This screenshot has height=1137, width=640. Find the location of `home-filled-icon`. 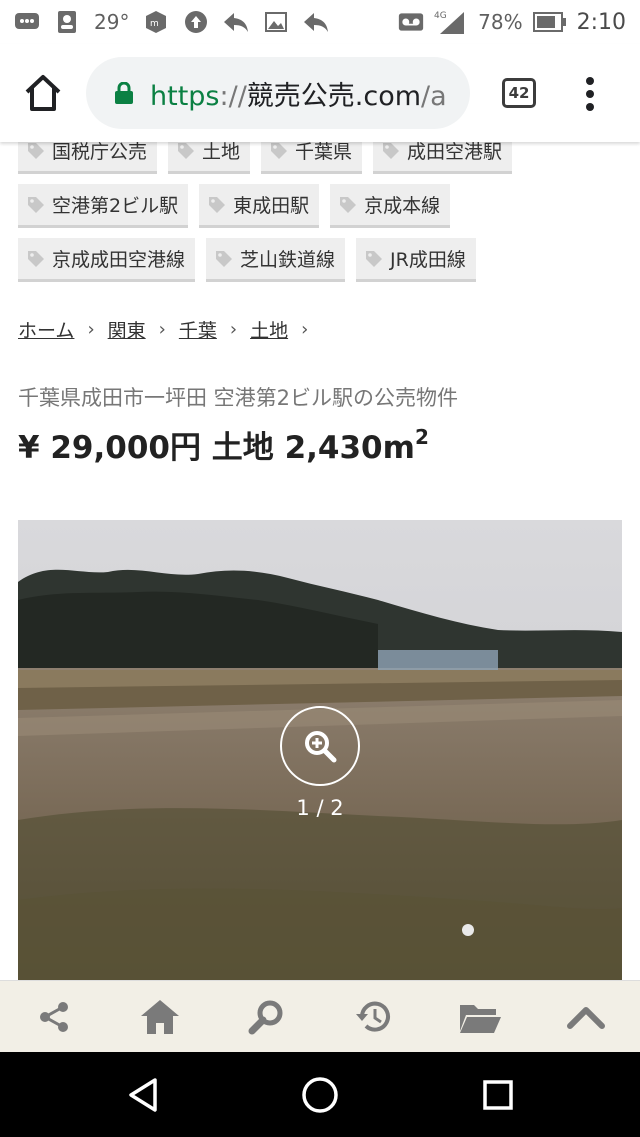

home-filled-icon is located at coordinates (160, 1017).